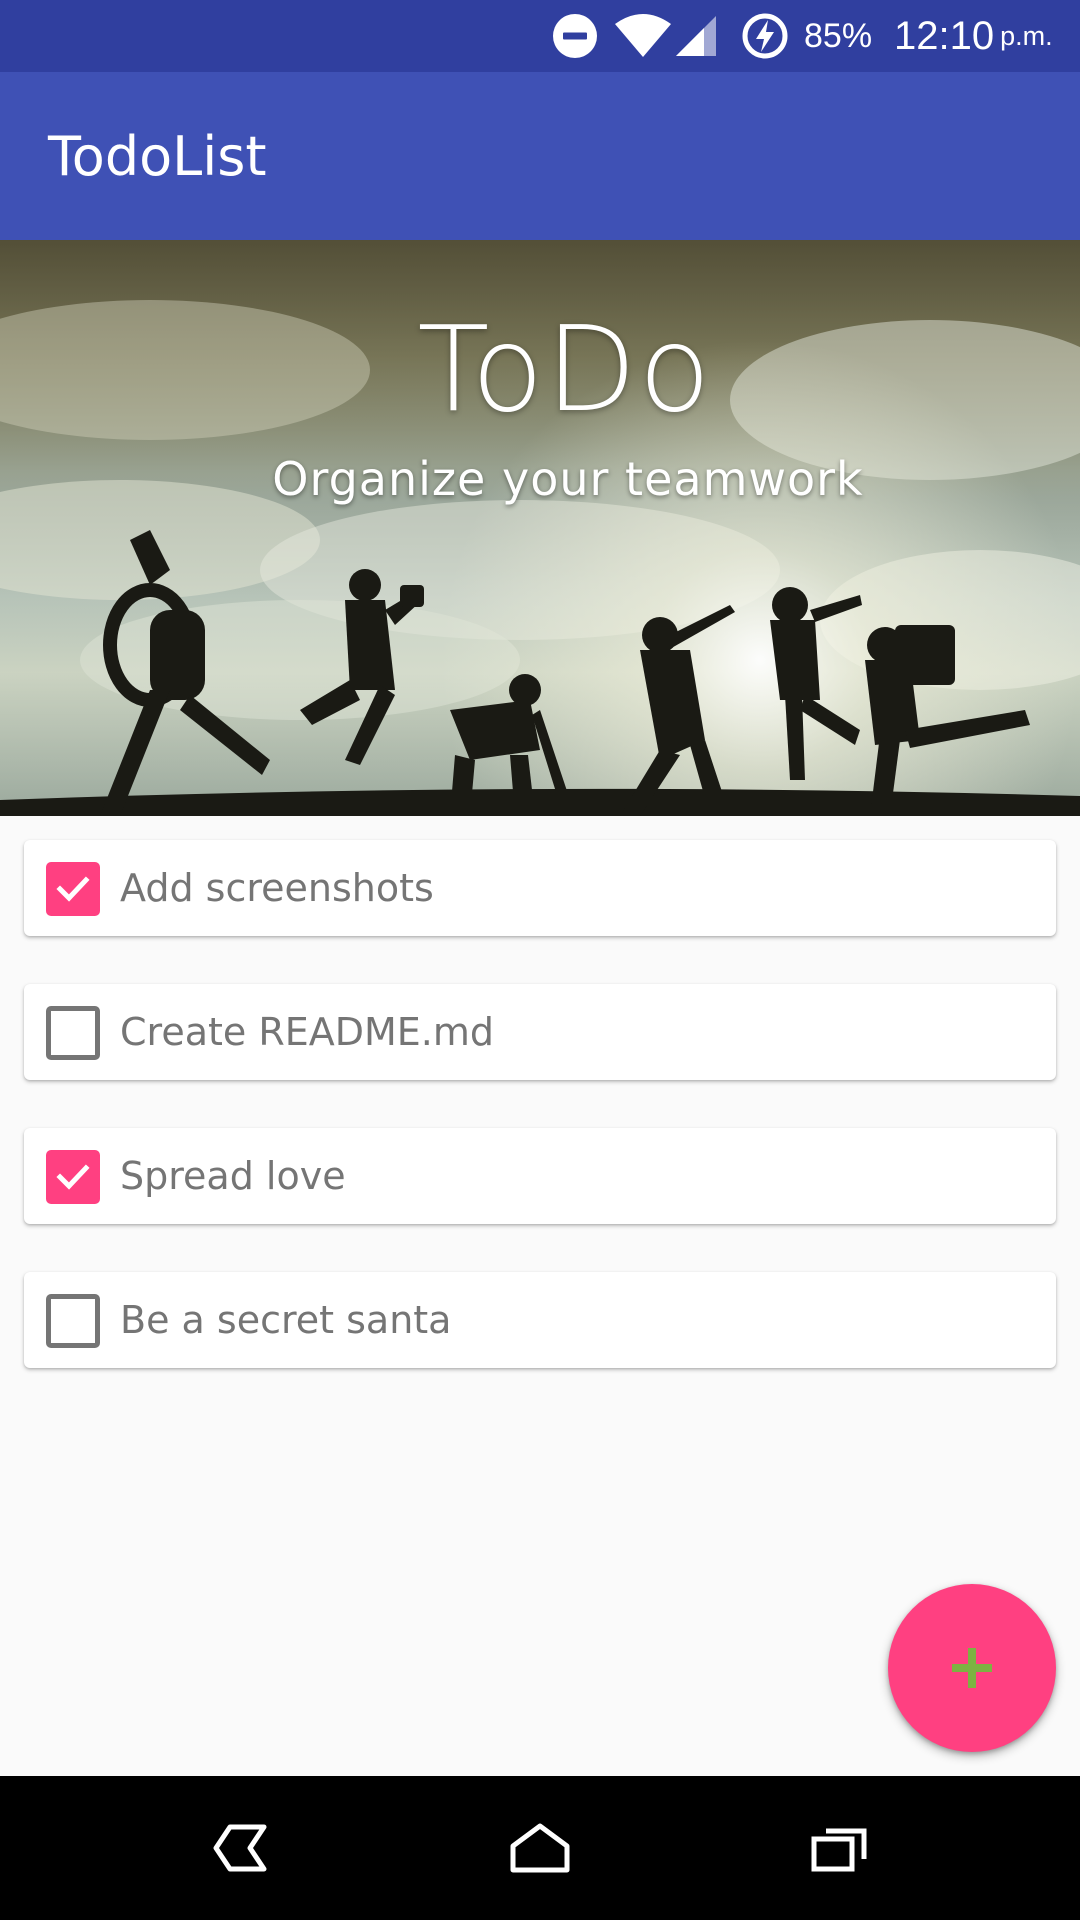  I want to click on task-item: Create README.md, so click(540, 1032).